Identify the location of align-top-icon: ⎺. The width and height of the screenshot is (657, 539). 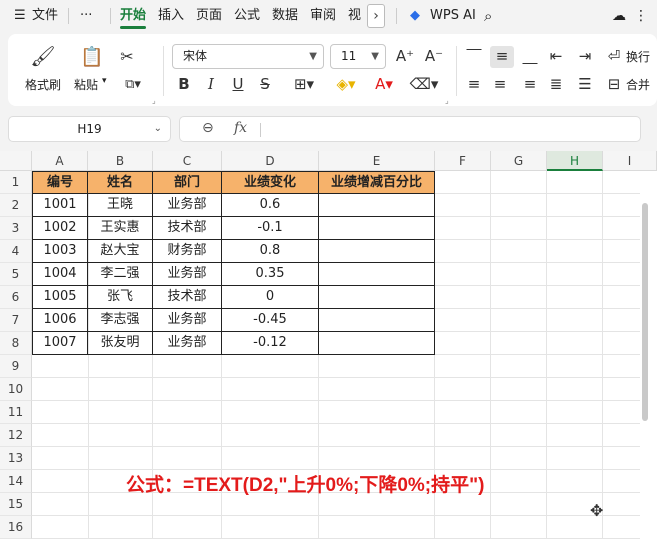
(474, 56).